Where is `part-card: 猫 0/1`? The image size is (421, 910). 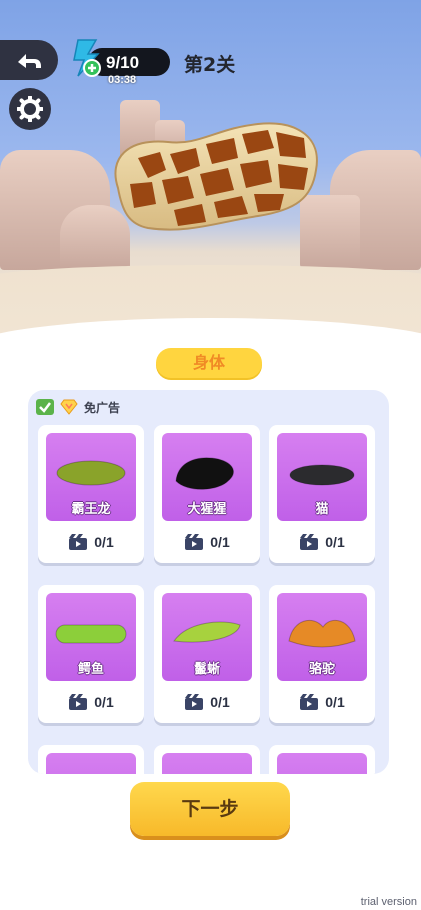
part-card: 猫 0/1 is located at coordinates (322, 494).